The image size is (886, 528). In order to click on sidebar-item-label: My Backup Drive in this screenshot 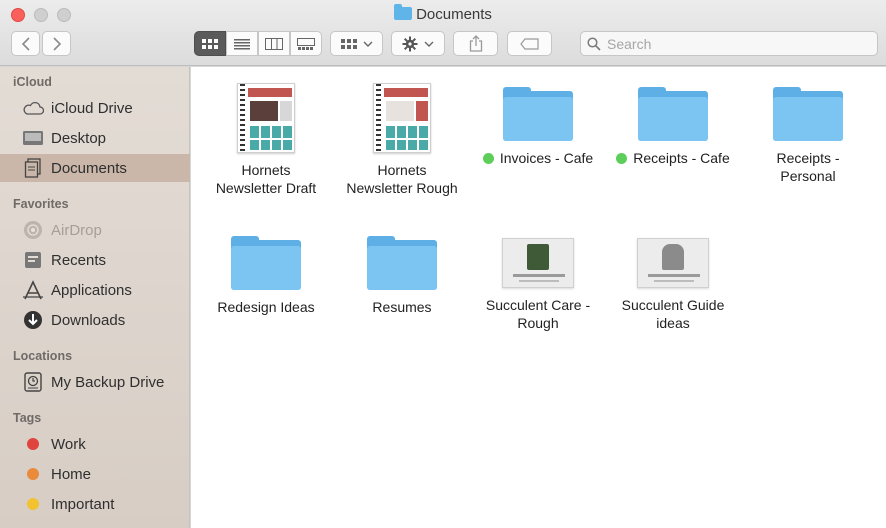, I will do `click(108, 382)`.